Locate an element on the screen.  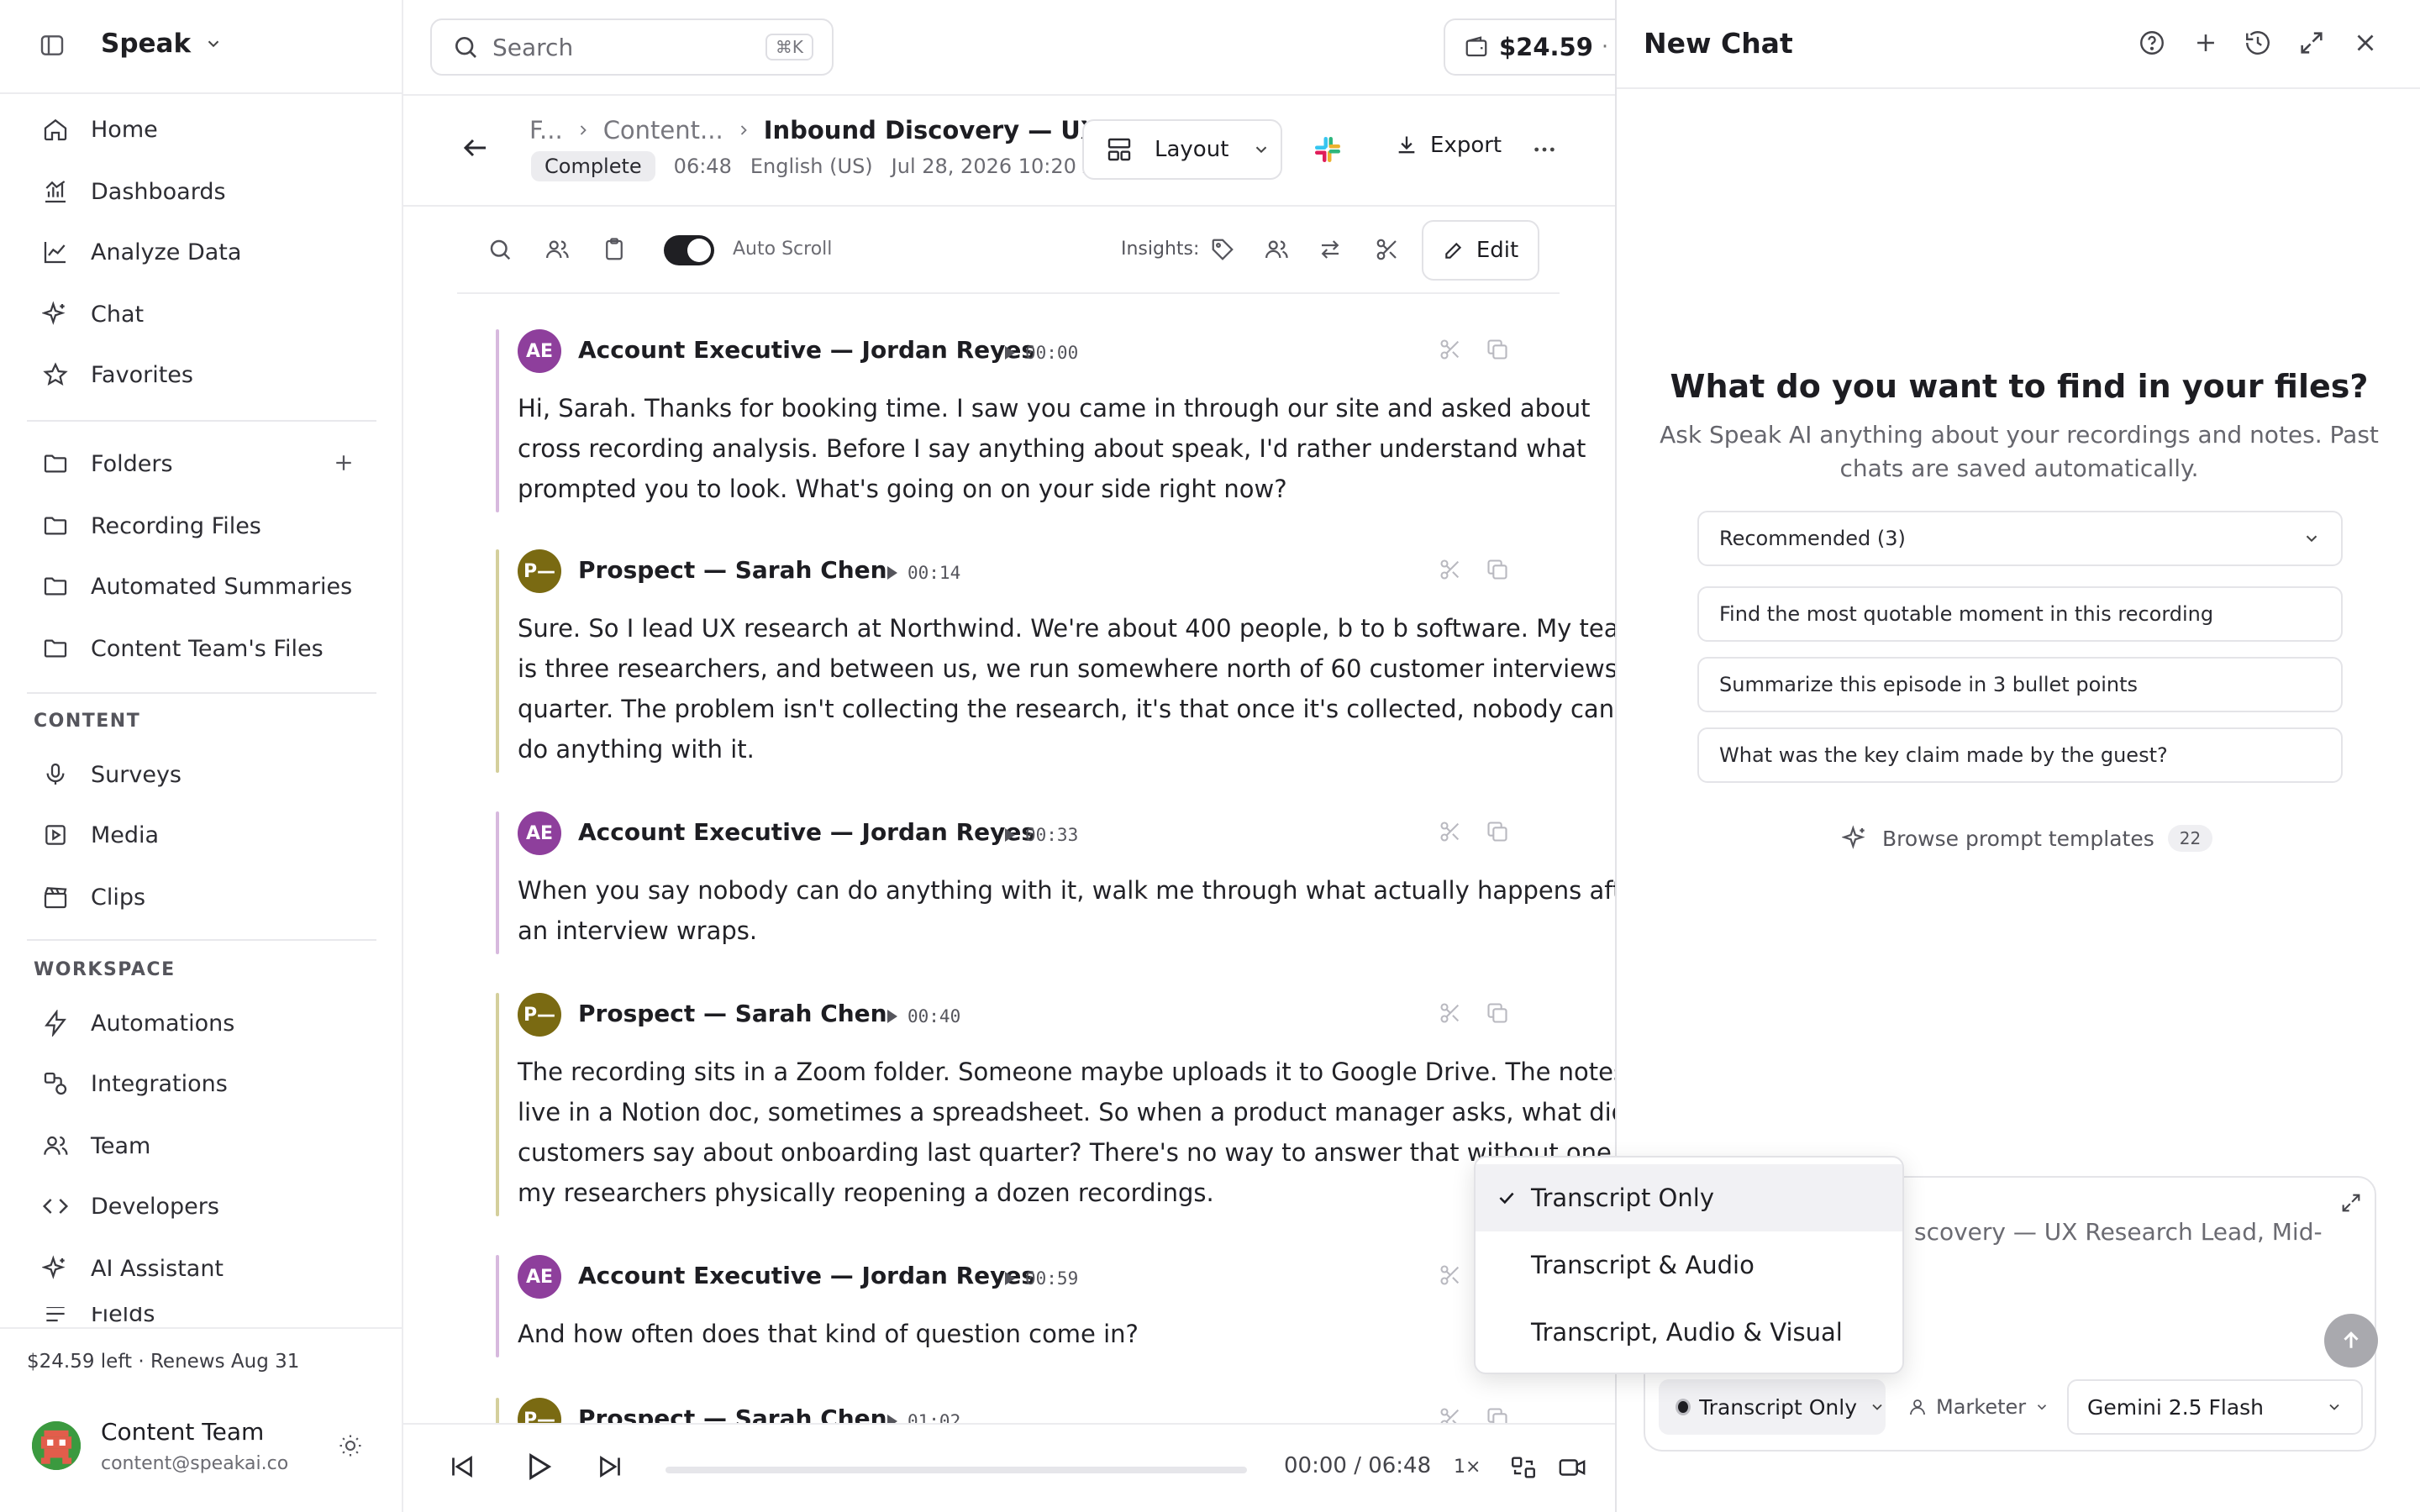
avatar is located at coordinates (56, 1445).